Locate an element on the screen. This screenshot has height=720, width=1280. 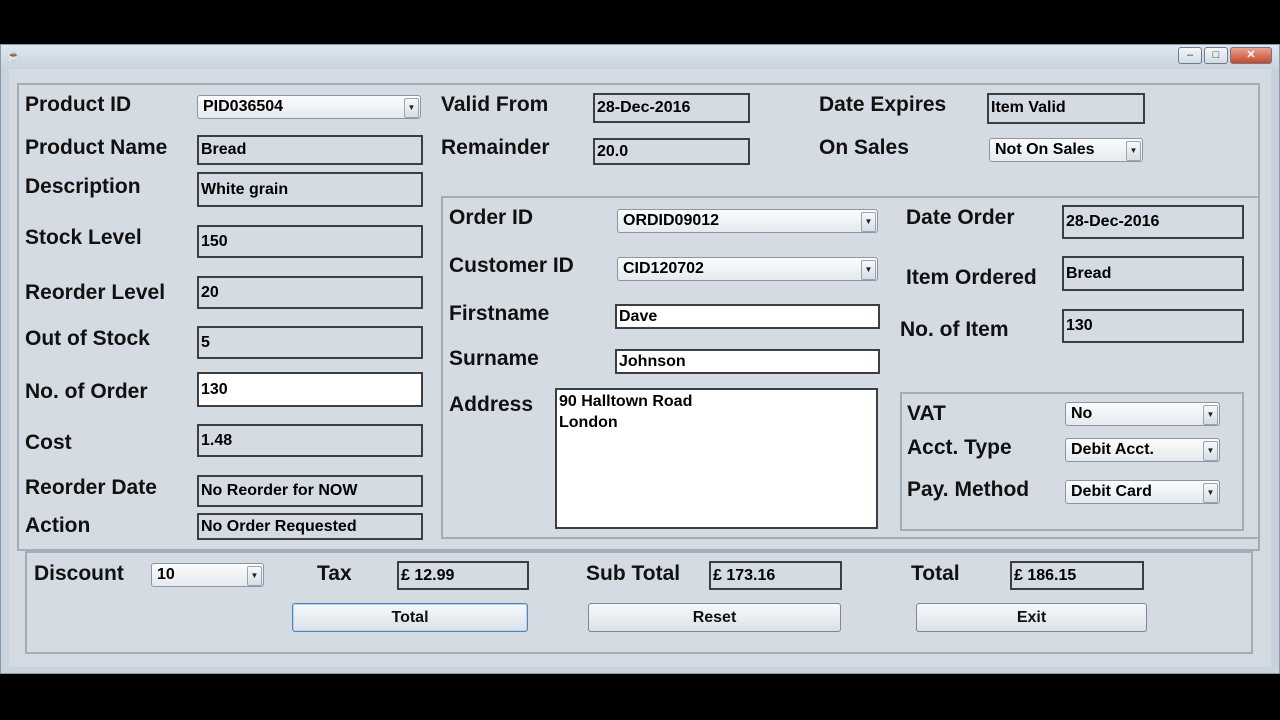
close-button: ✕ is located at coordinates (1251, 55).